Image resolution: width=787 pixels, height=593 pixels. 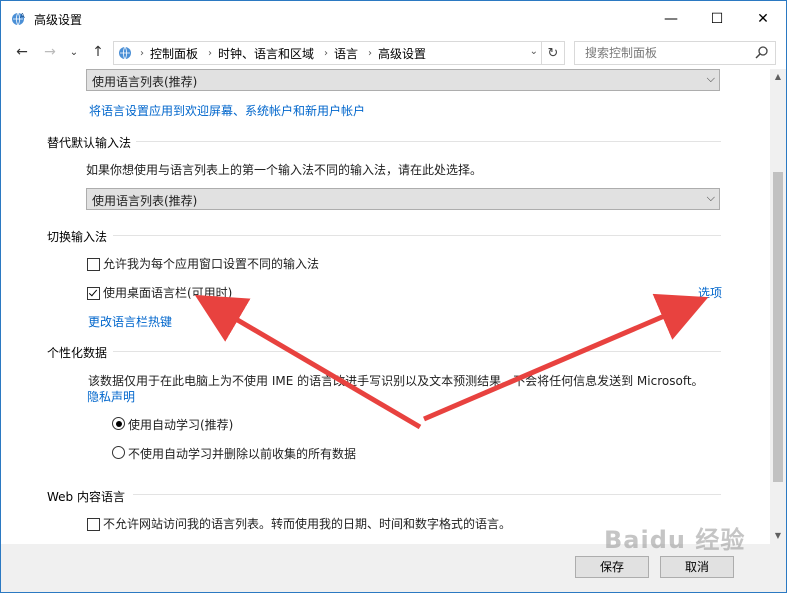 What do you see at coordinates (227, 110) in the screenshot?
I see `apply-to-welcome-screen-link: 将语言设置应用到欢迎屏幕、系统帐户和新用户帐户` at bounding box center [227, 110].